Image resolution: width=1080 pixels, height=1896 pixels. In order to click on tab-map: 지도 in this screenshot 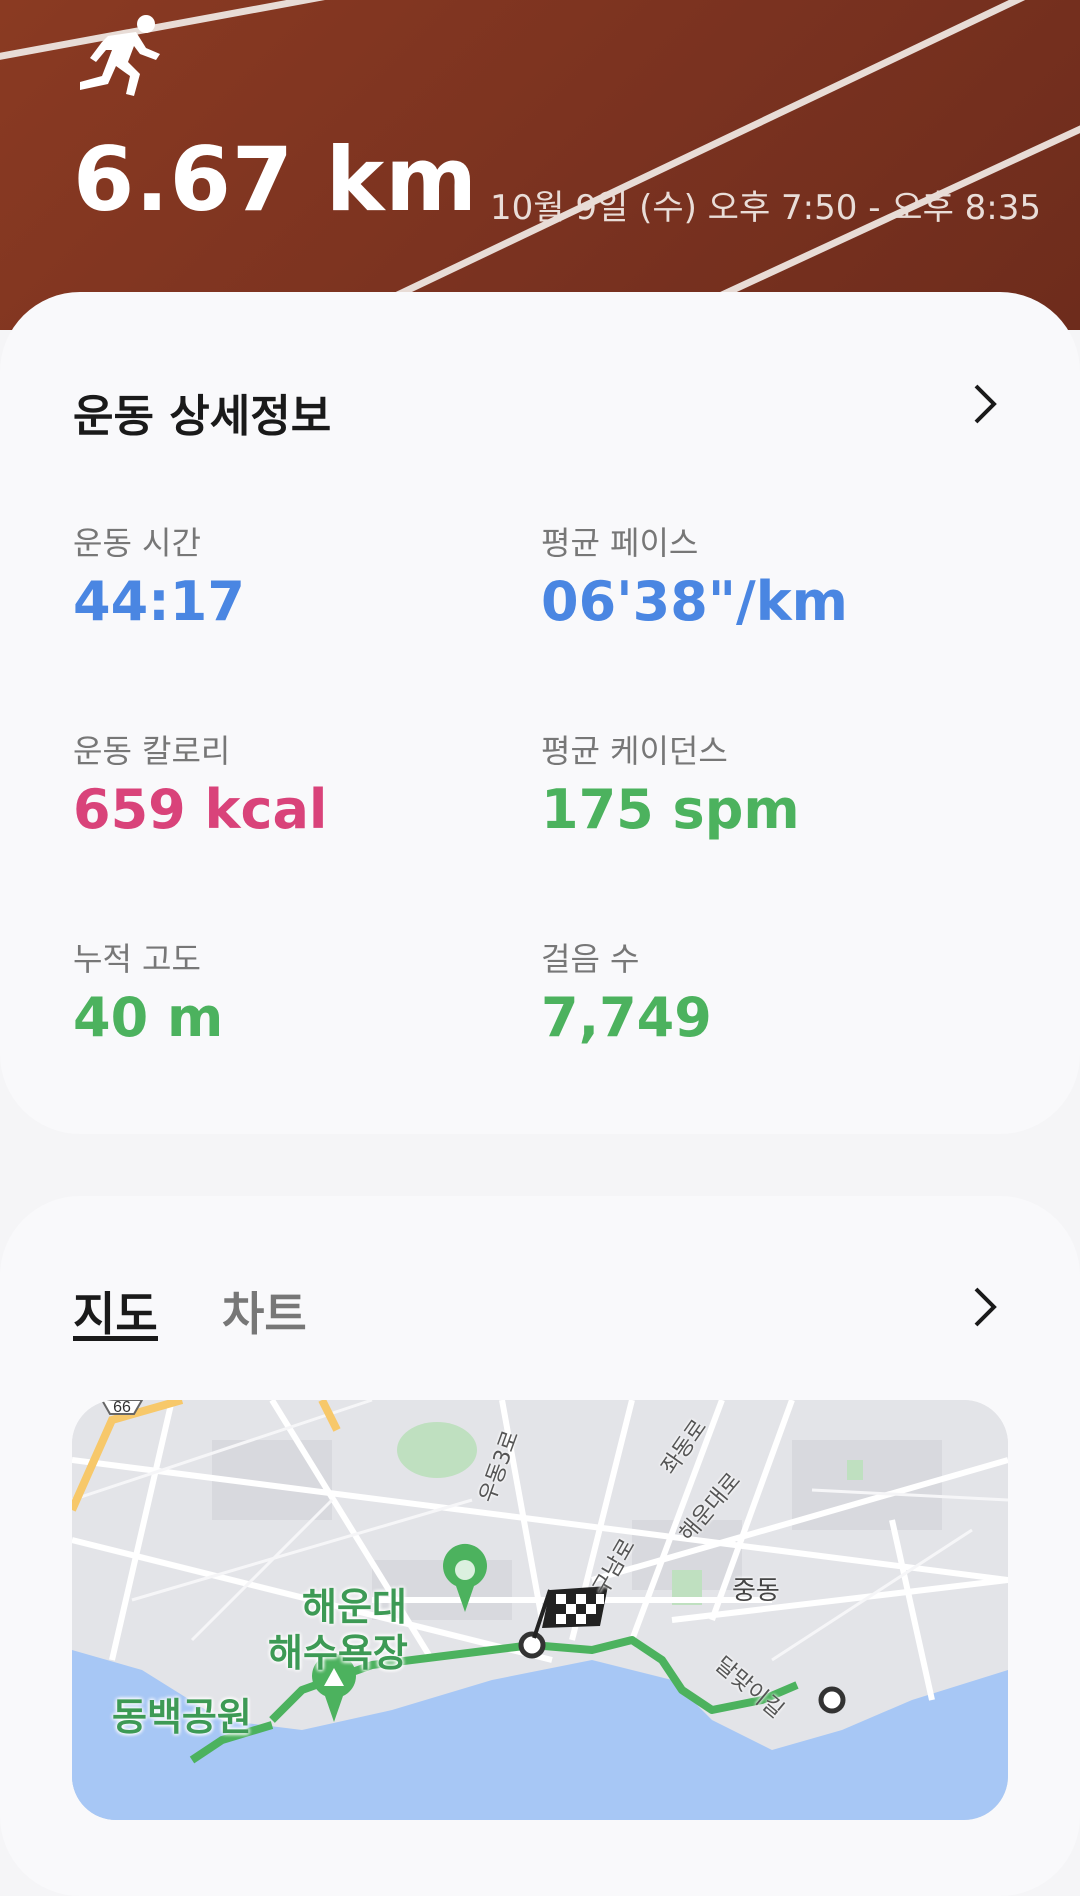, I will do `click(115, 1311)`.